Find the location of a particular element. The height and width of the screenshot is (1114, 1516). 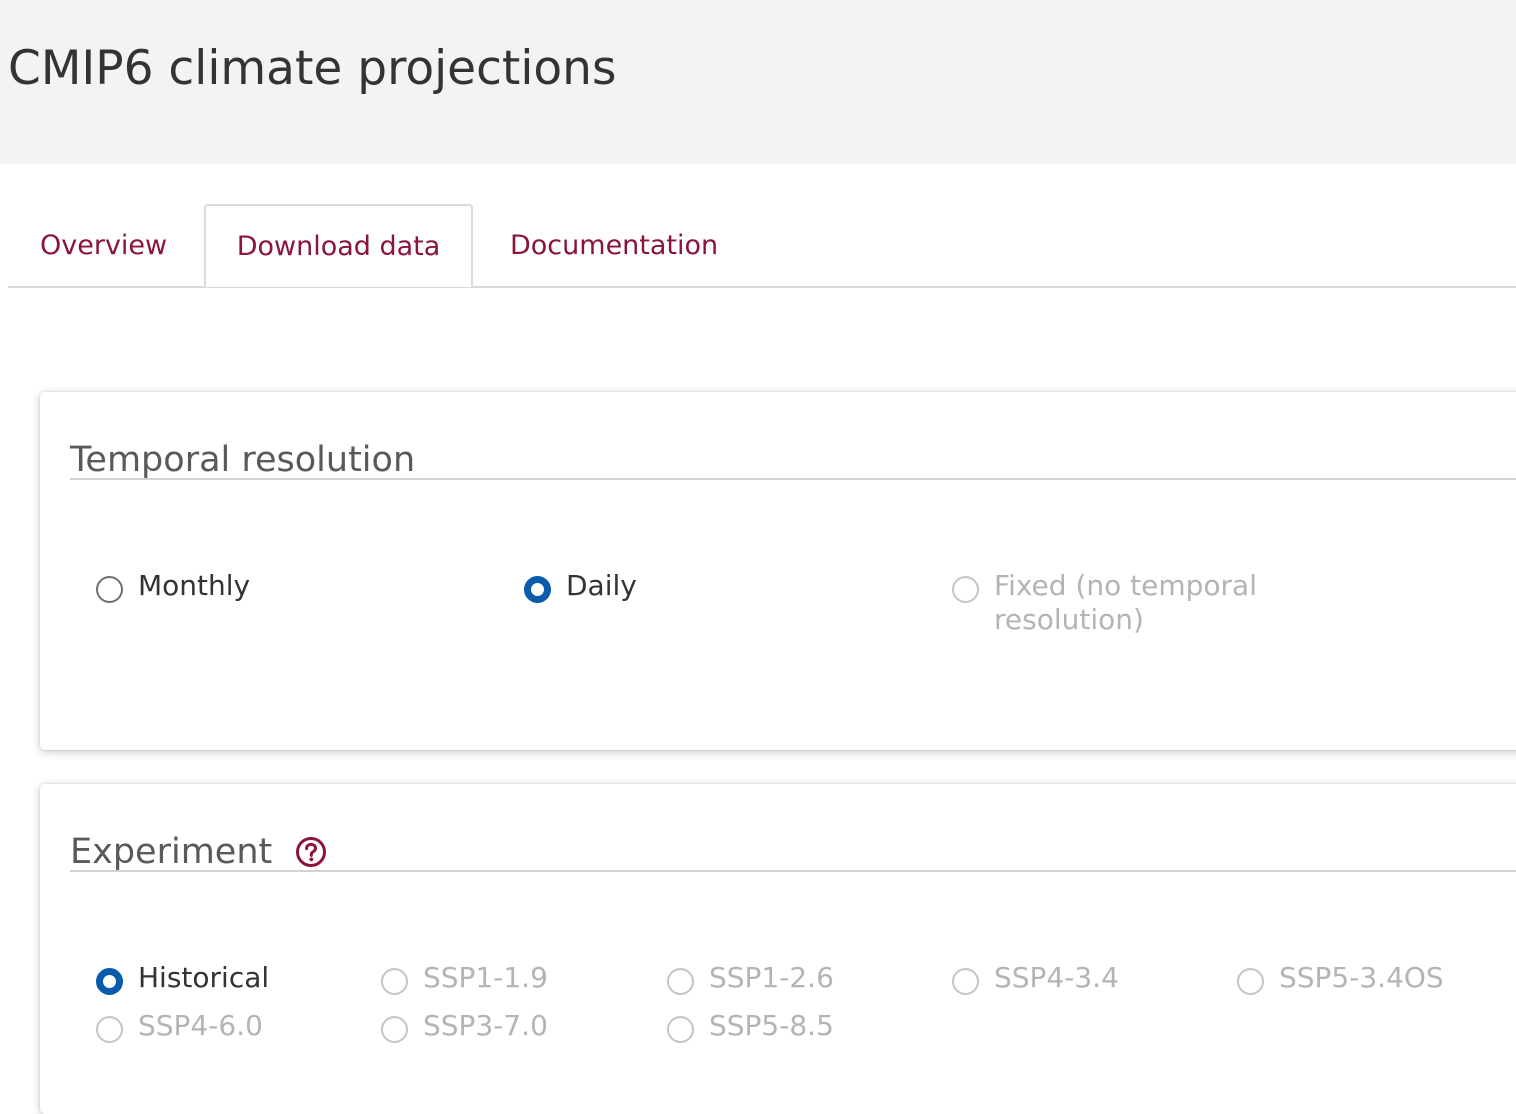

tab-overview: Overview is located at coordinates (103, 245).